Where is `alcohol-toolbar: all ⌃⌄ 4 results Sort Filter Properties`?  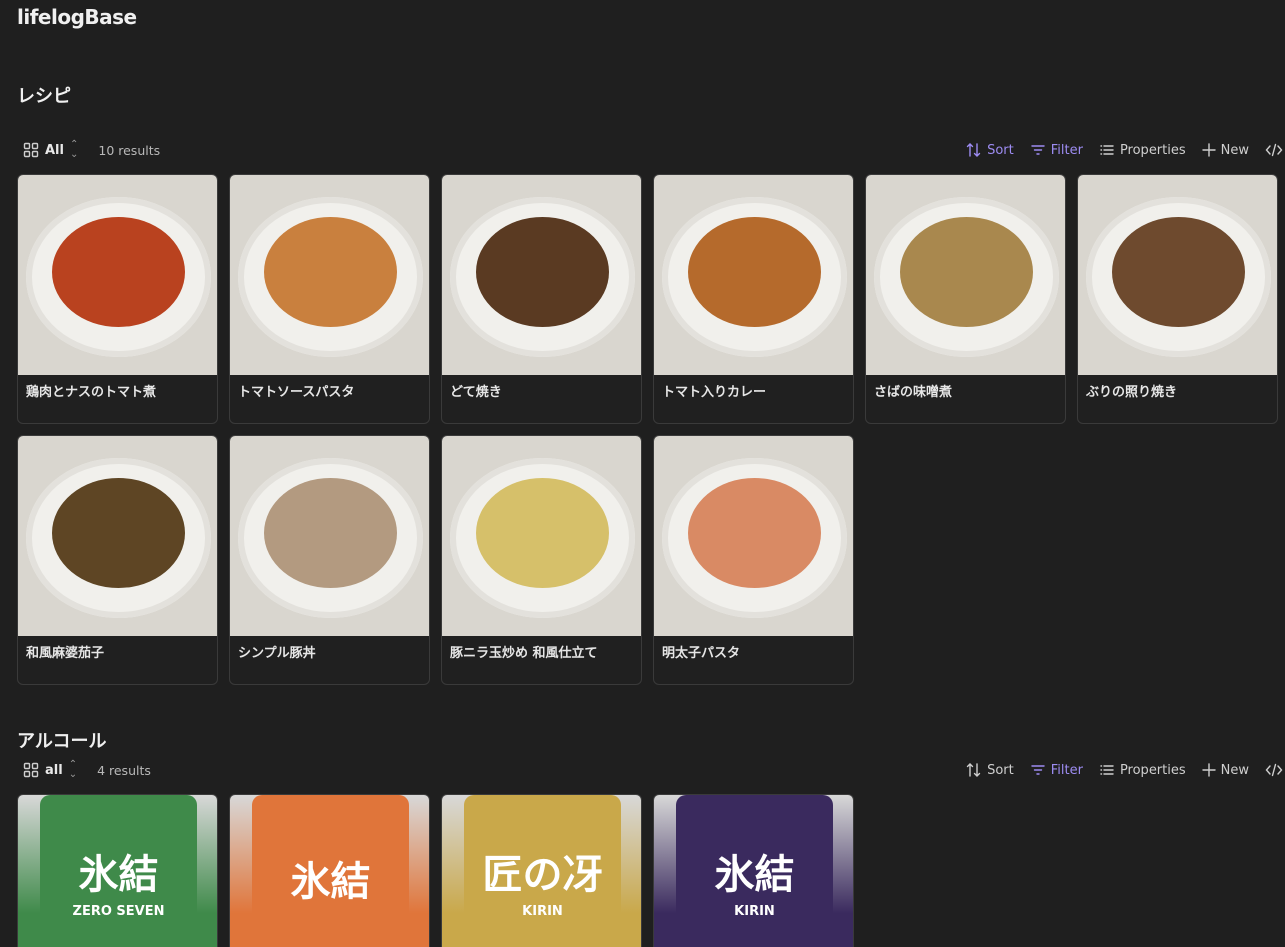 alcohol-toolbar: all ⌃⌄ 4 results Sort Filter Properties is located at coordinates (651, 770).